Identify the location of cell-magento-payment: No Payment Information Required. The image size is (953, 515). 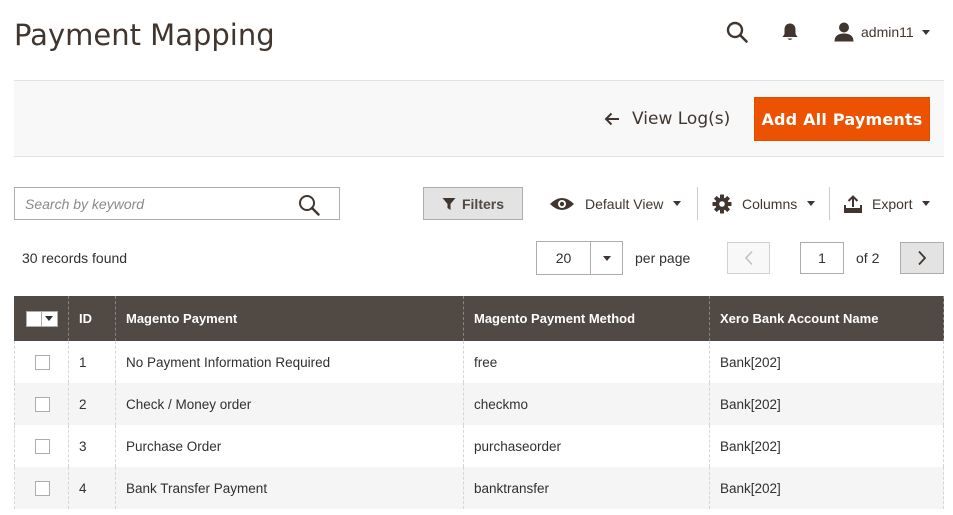
(289, 362).